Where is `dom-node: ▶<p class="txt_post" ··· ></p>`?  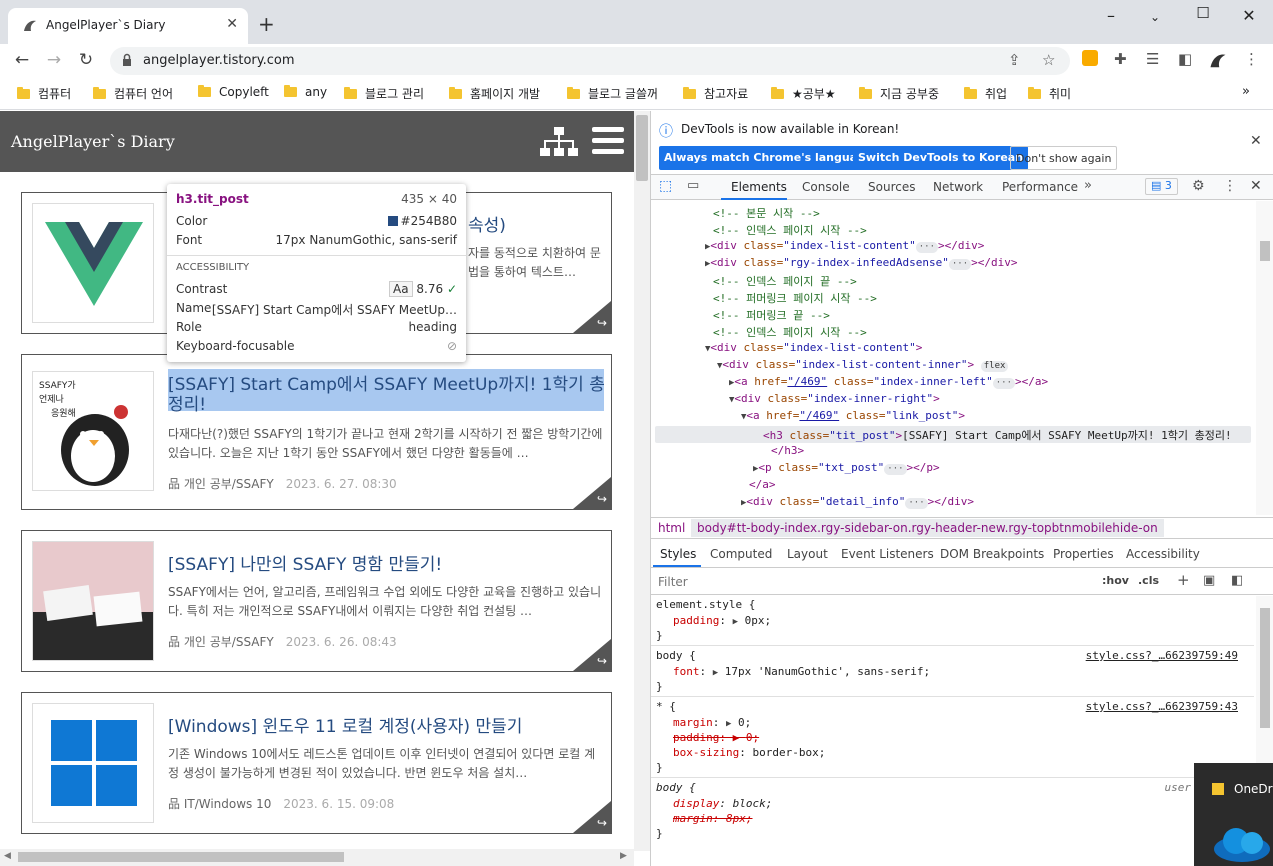 dom-node: ▶<p class="txt_post" ··· ></p> is located at coordinates (1003, 469).